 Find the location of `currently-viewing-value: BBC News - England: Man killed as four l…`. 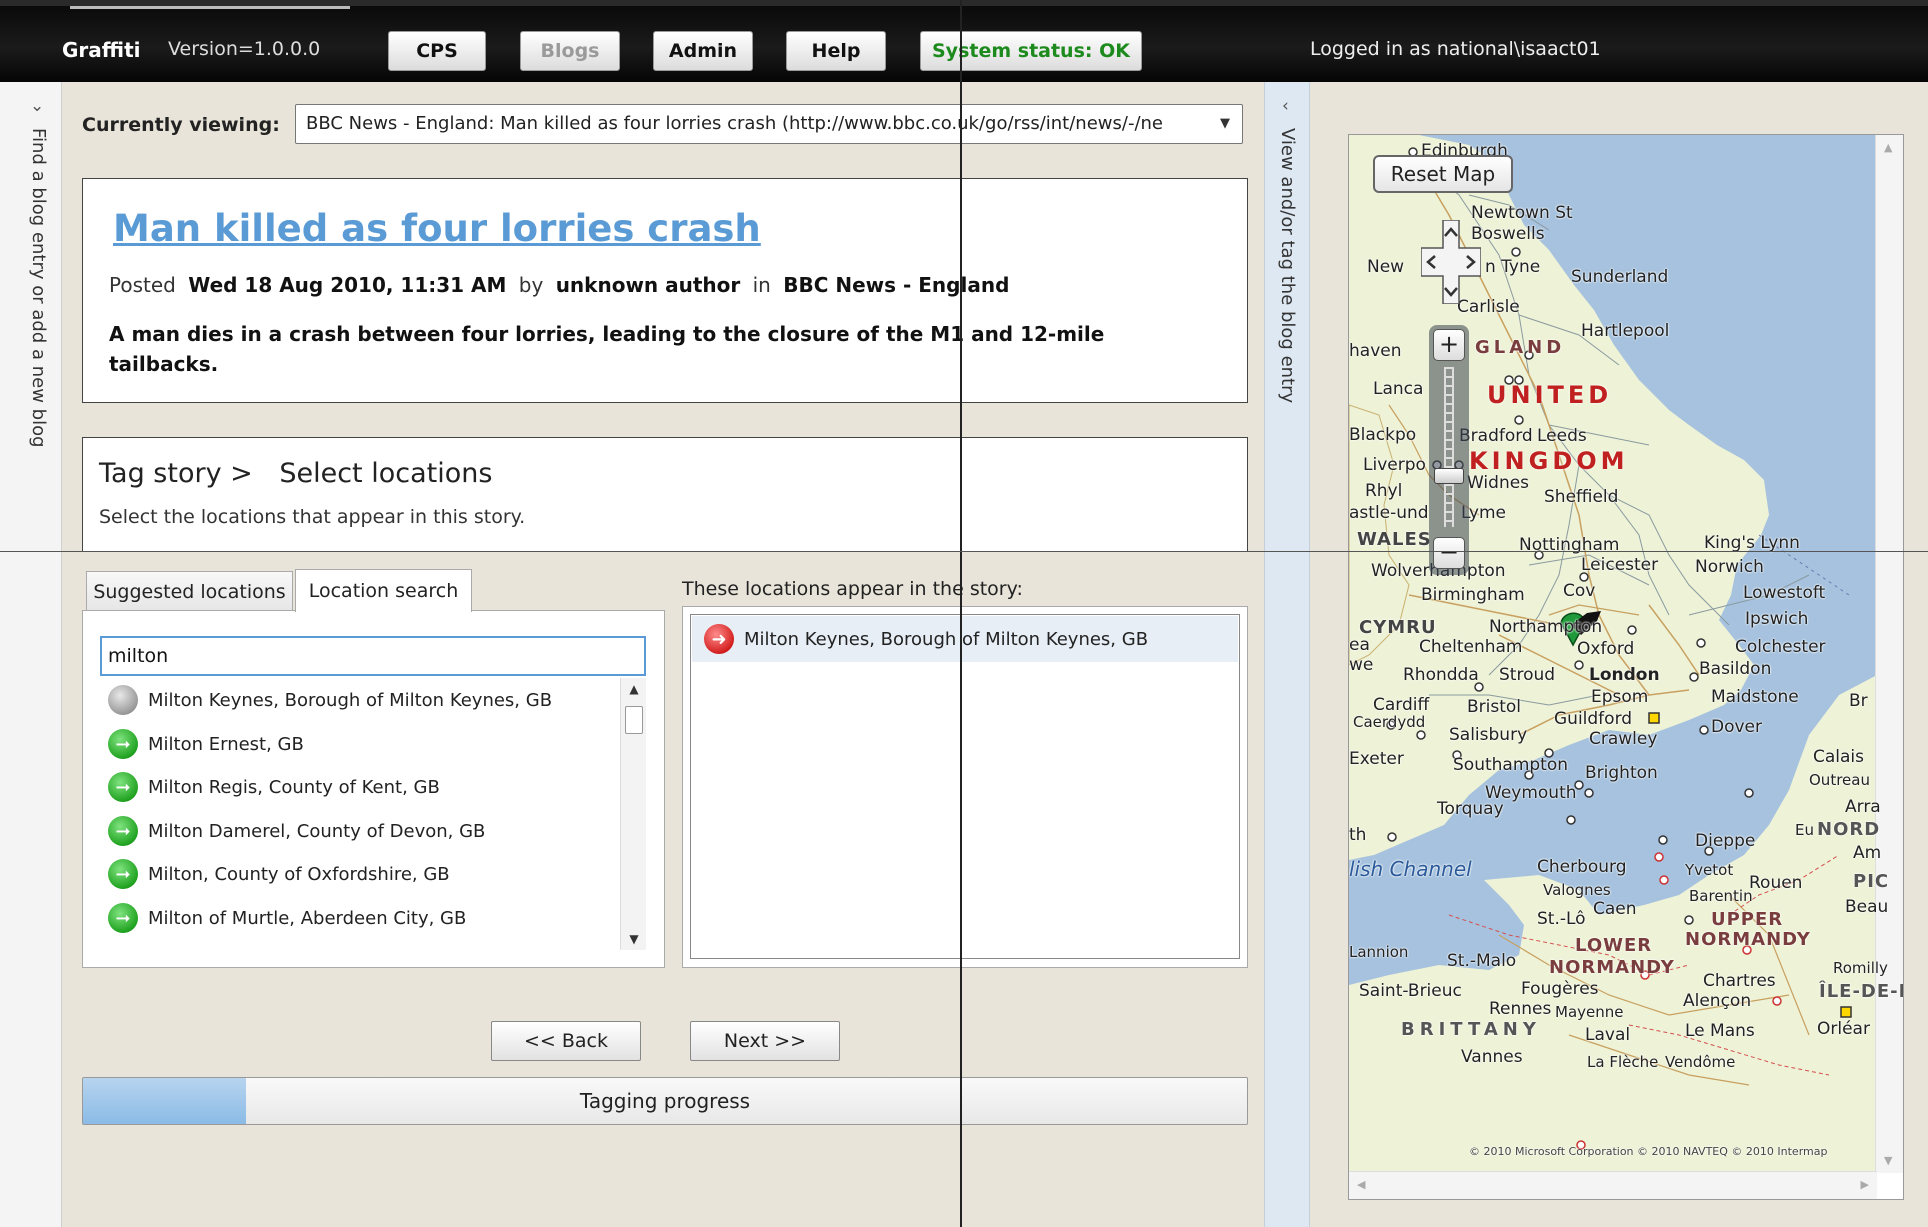

currently-viewing-value: BBC News - England: Man killed as four l… is located at coordinates (734, 123).